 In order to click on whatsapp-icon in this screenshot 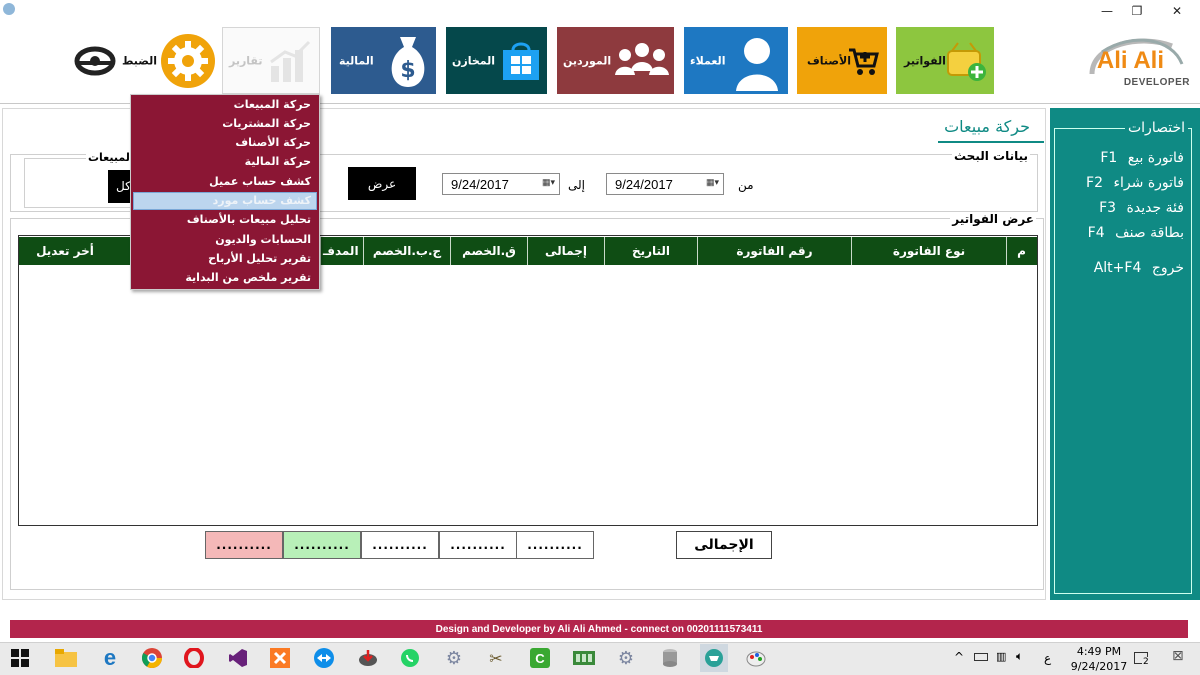, I will do `click(410, 658)`.